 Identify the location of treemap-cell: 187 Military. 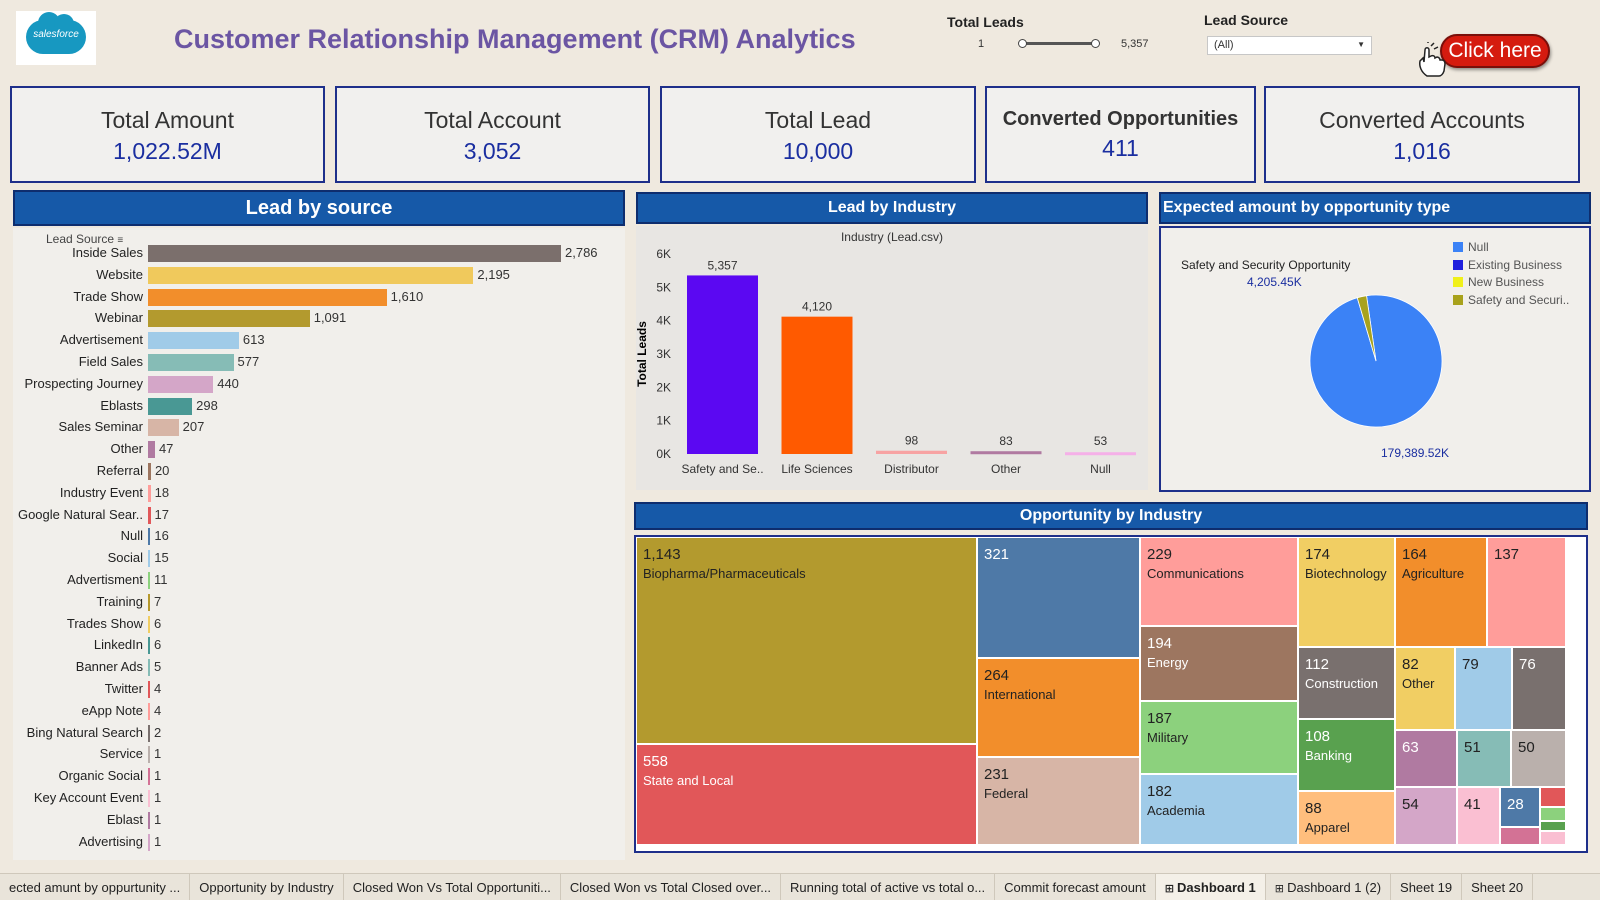
(1219, 737).